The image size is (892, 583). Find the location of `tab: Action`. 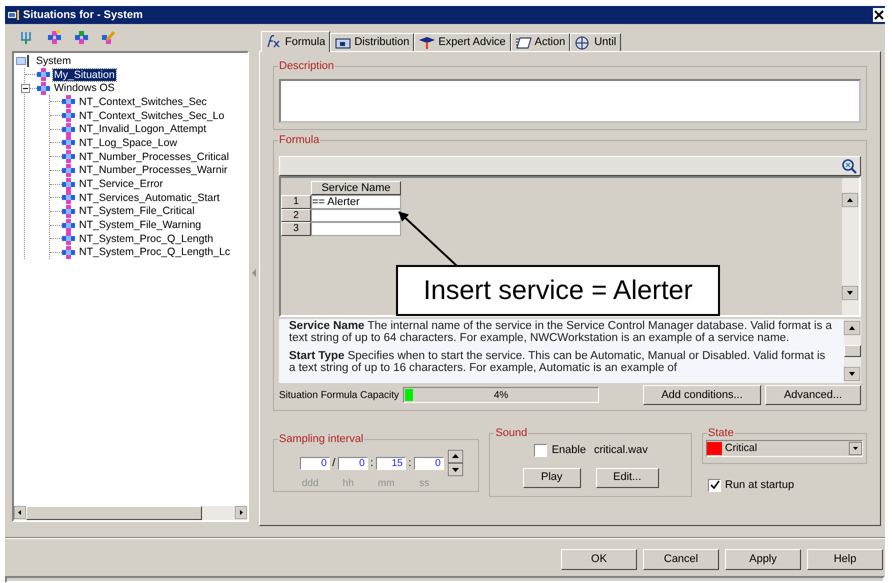

tab: Action is located at coordinates (540, 42).